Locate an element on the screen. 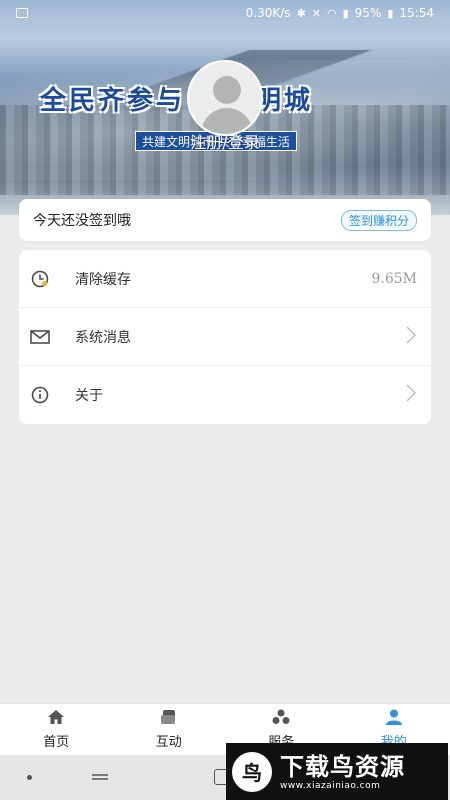 Image resolution: width=450 pixels, height=800 pixels. signin-card: 今天还没签到哦 签到赚积分 is located at coordinates (225, 220).